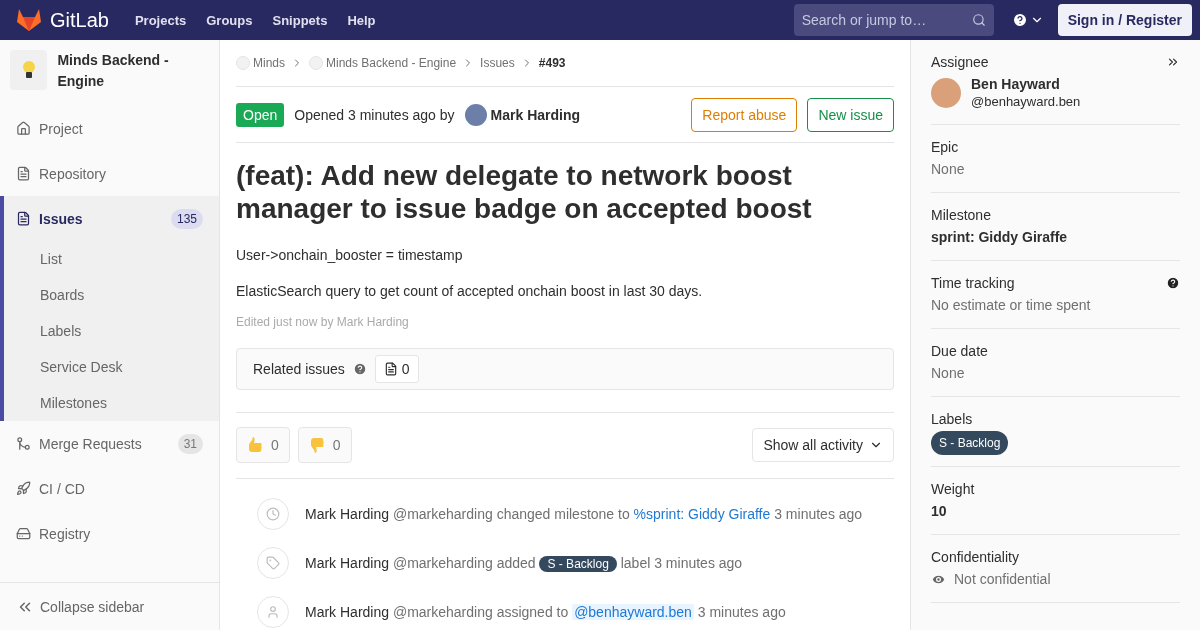 The image size is (1200, 630). I want to click on author-avatar, so click(475, 114).